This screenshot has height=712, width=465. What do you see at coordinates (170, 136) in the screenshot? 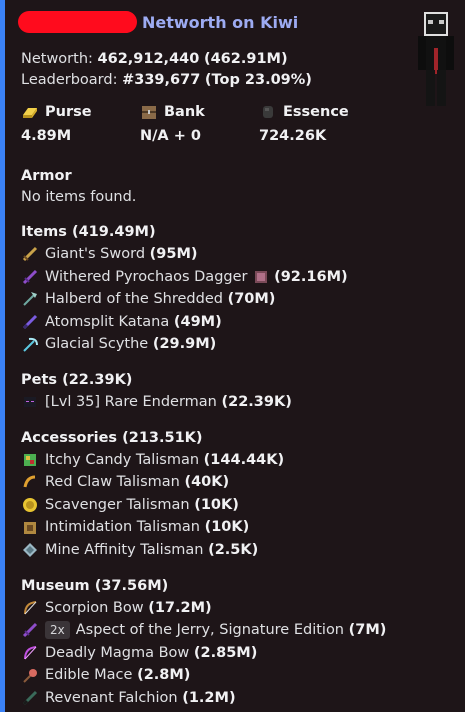
I see `bank-value: N/A + 0` at bounding box center [170, 136].